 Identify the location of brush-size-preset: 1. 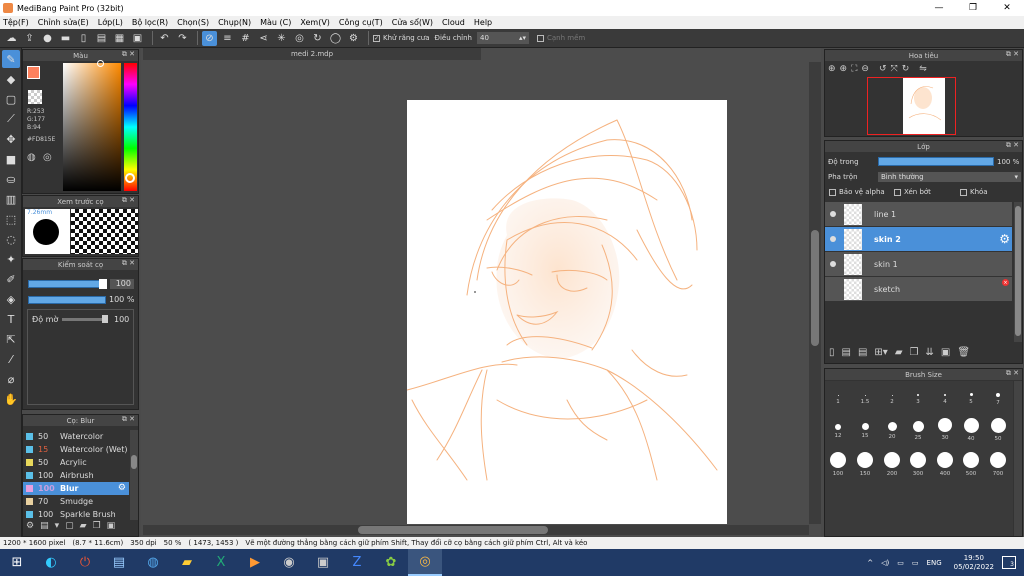
(838, 398).